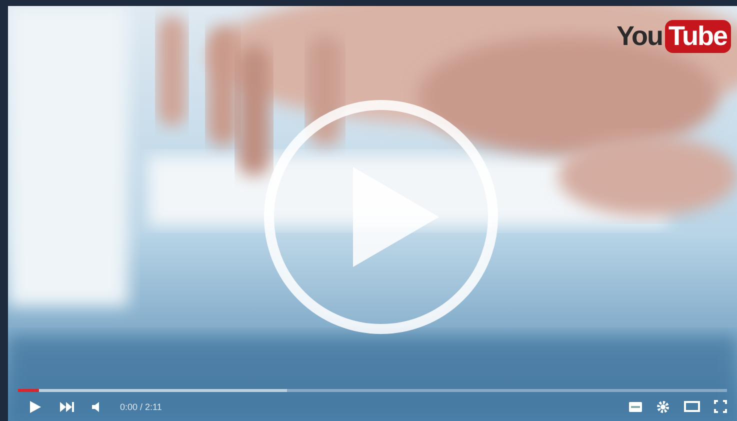  What do you see at coordinates (141, 407) in the screenshot?
I see `time-display: 0:00 / 2:11` at bounding box center [141, 407].